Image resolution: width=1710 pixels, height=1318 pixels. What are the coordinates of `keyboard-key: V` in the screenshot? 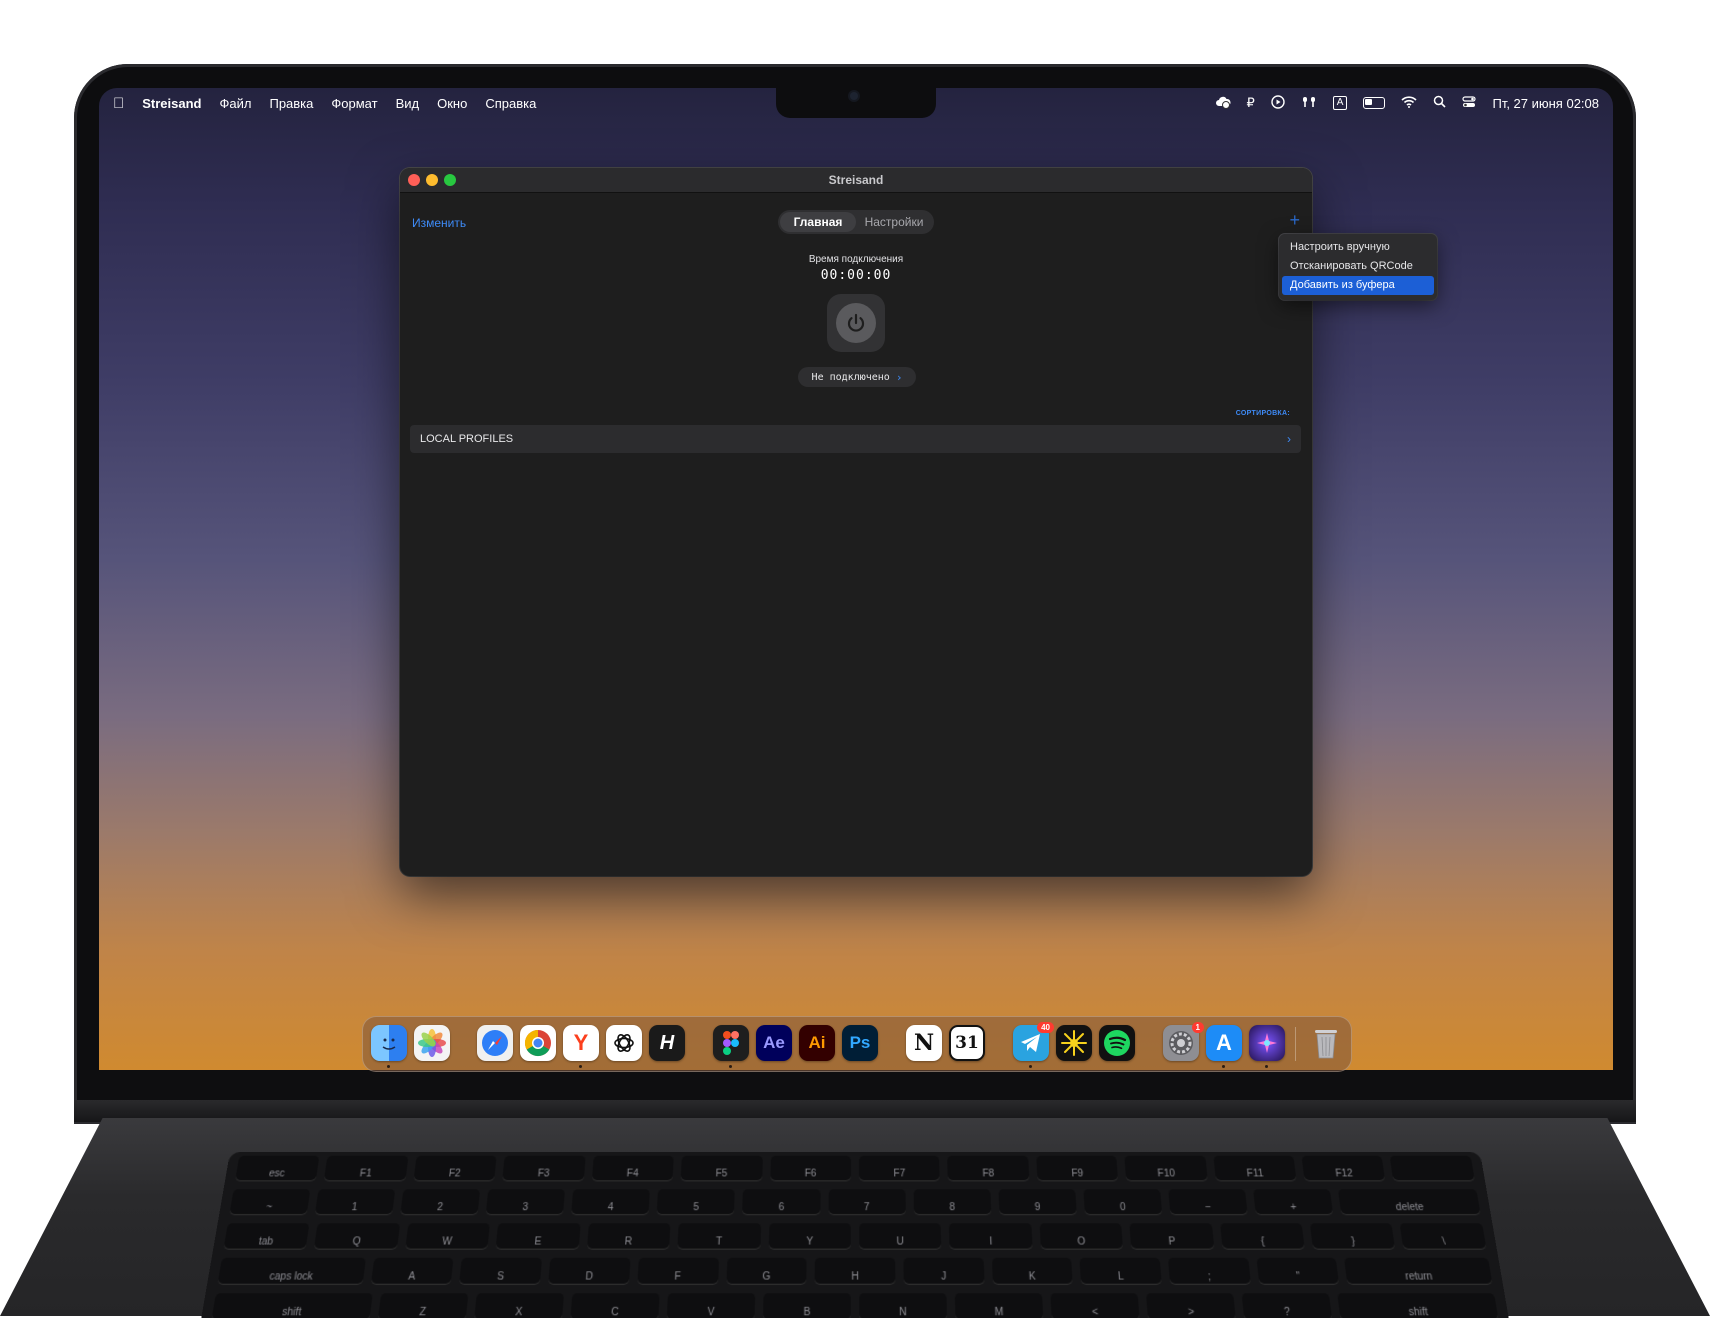 It's located at (711, 1305).